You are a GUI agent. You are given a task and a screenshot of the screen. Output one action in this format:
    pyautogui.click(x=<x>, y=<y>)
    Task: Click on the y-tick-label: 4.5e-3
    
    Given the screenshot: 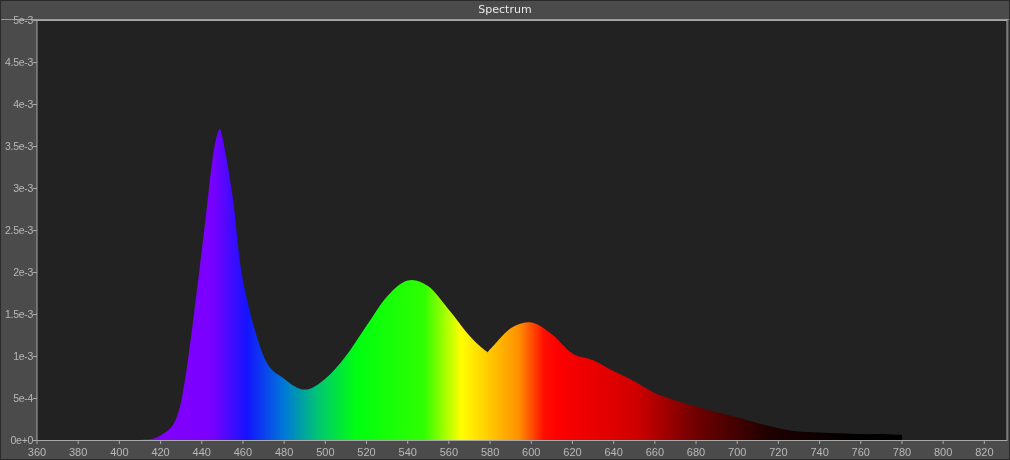 What is the action you would take?
    pyautogui.click(x=19, y=62)
    